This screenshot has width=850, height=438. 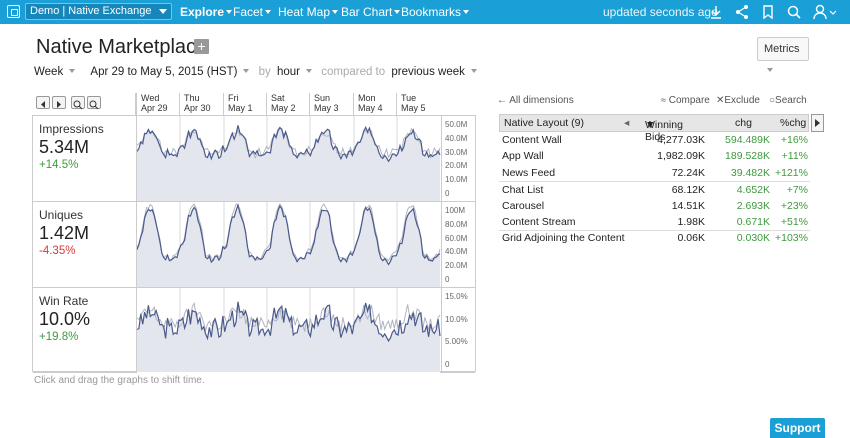 I want to click on dimension-header: Native Layout (9), so click(x=544, y=123).